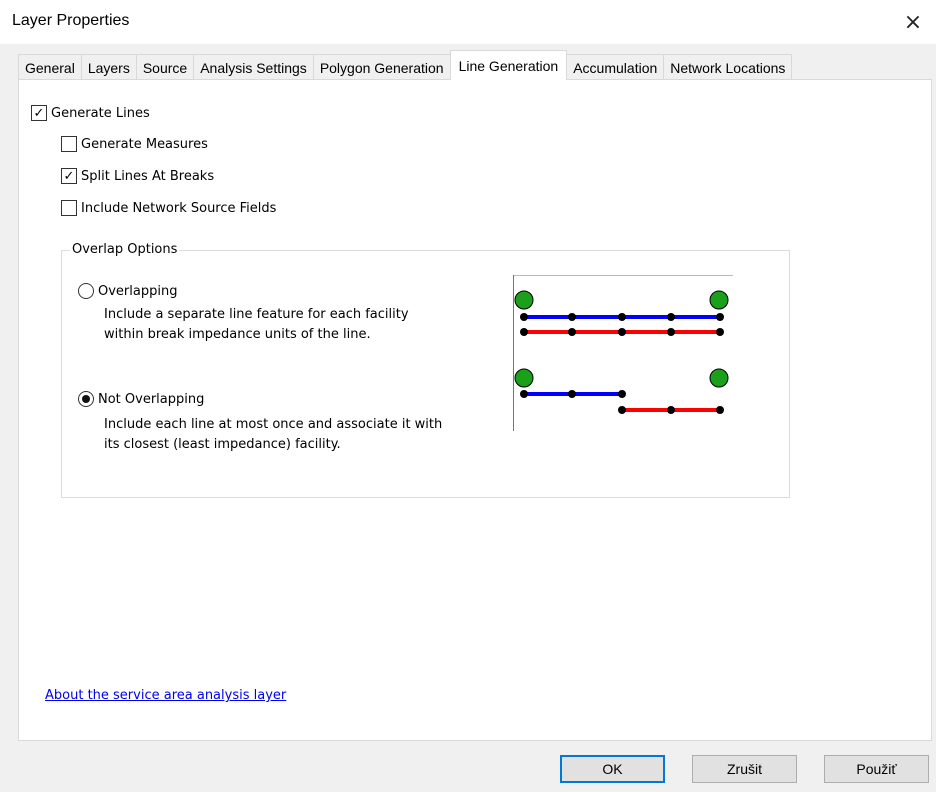 This screenshot has width=936, height=792. Describe the element at coordinates (100, 113) in the screenshot. I see `generate-lines-label: Generate Lines` at that location.